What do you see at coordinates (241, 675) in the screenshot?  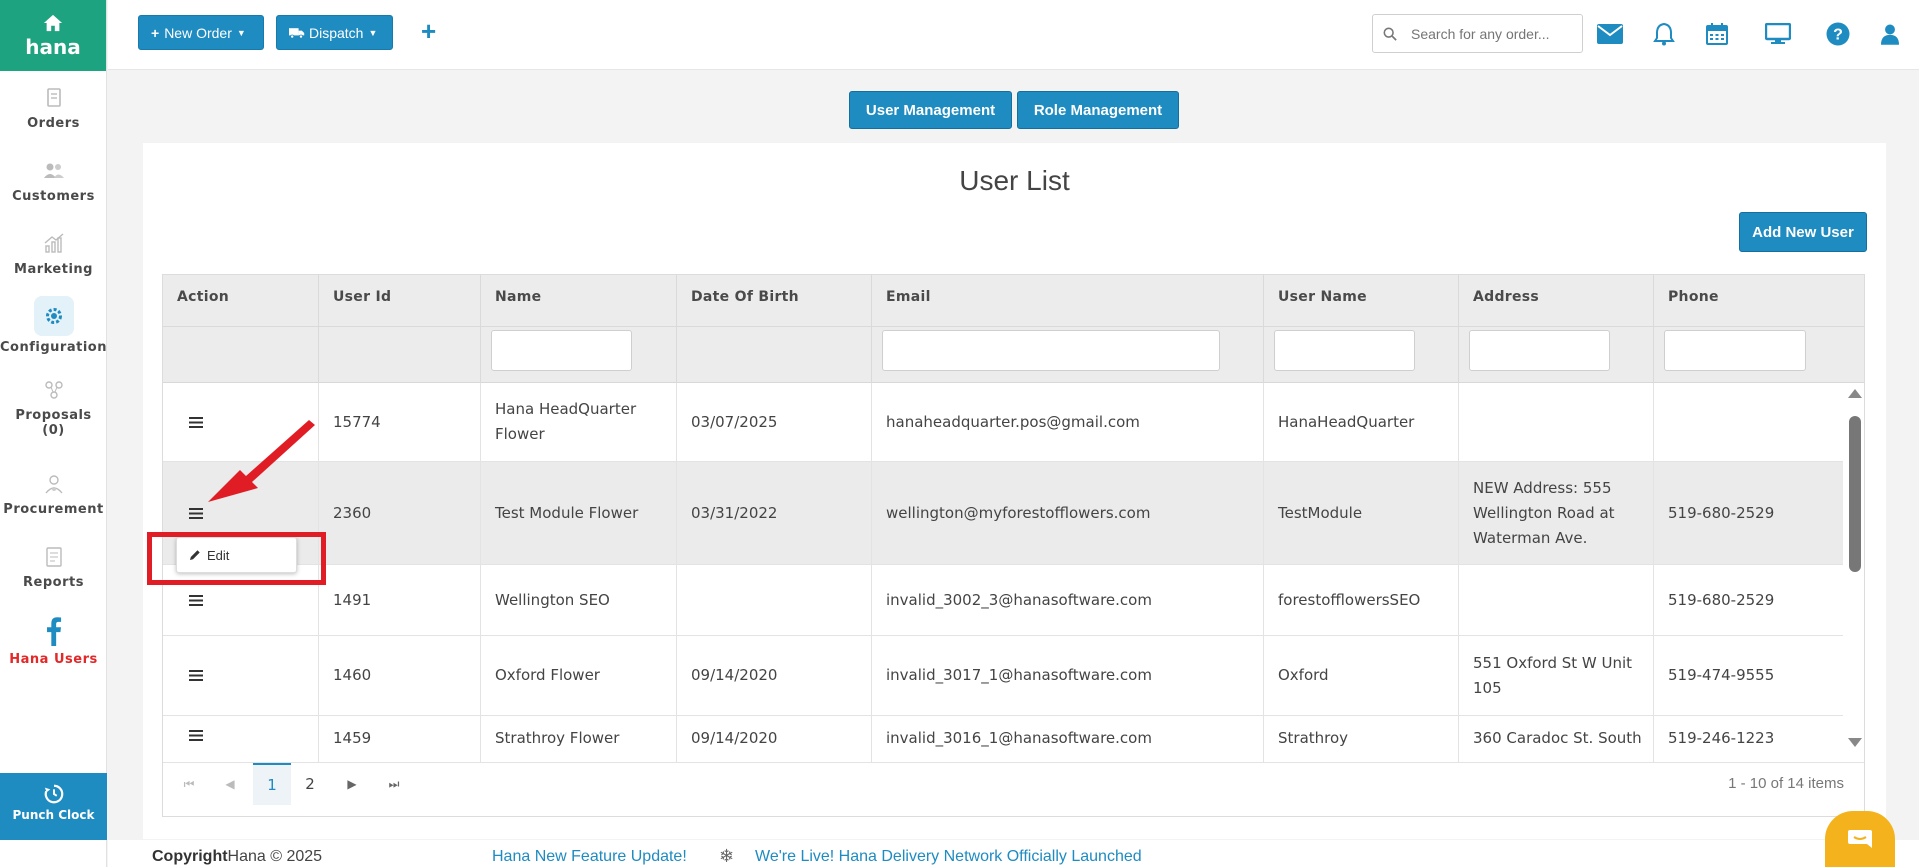 I see `action-cell` at bounding box center [241, 675].